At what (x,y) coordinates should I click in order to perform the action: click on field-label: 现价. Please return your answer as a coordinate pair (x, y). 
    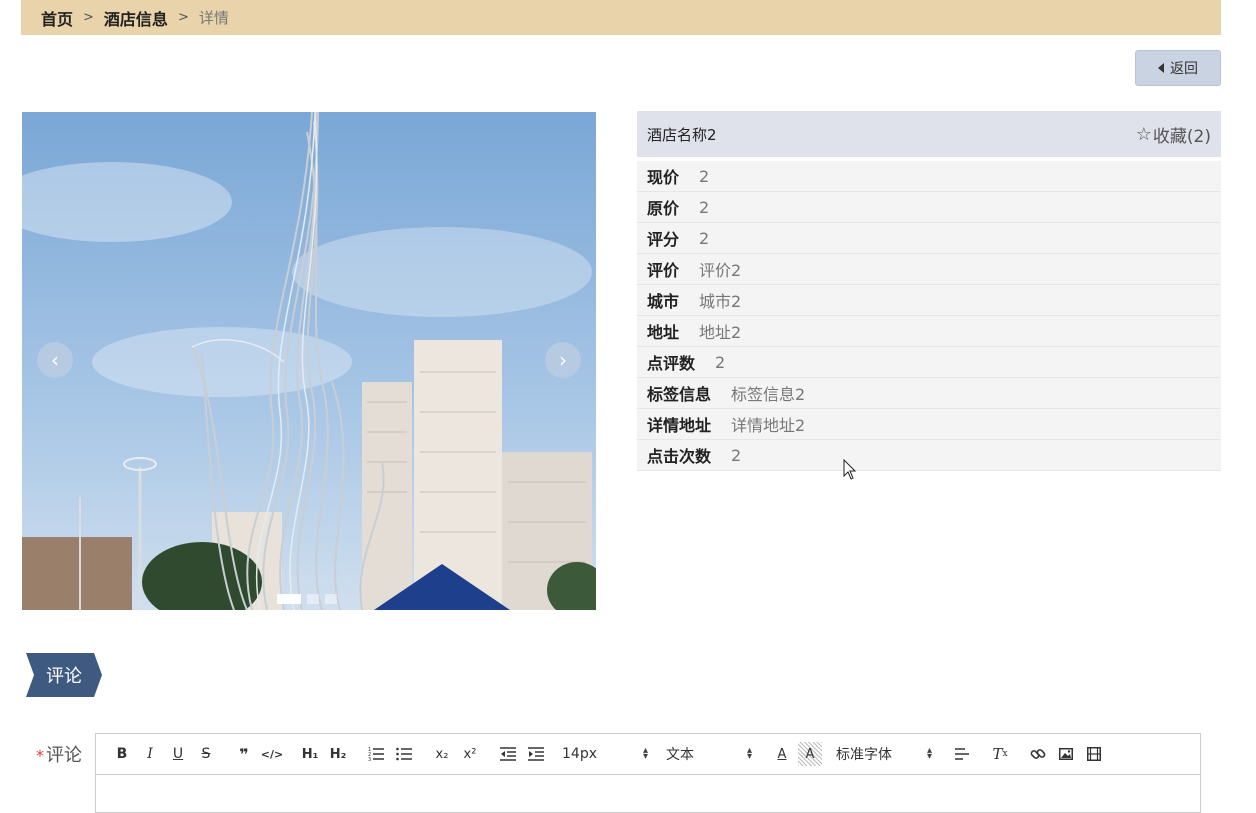
    Looking at the image, I should click on (663, 177).